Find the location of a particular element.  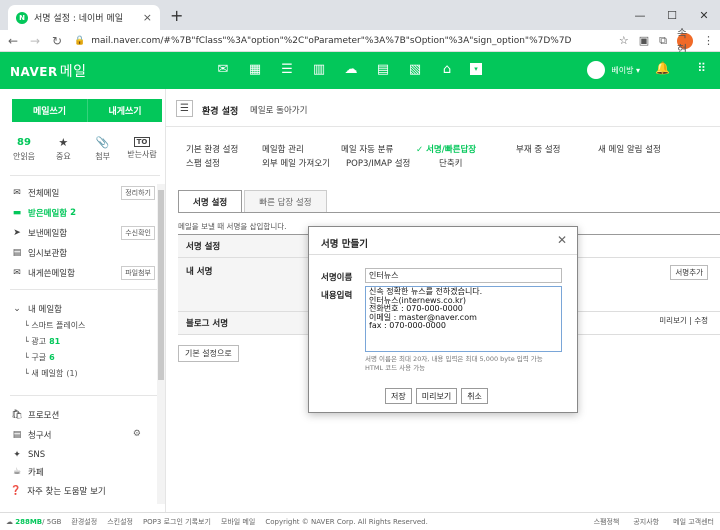

write-self-button: 내게쓰기 is located at coordinates (124, 110).